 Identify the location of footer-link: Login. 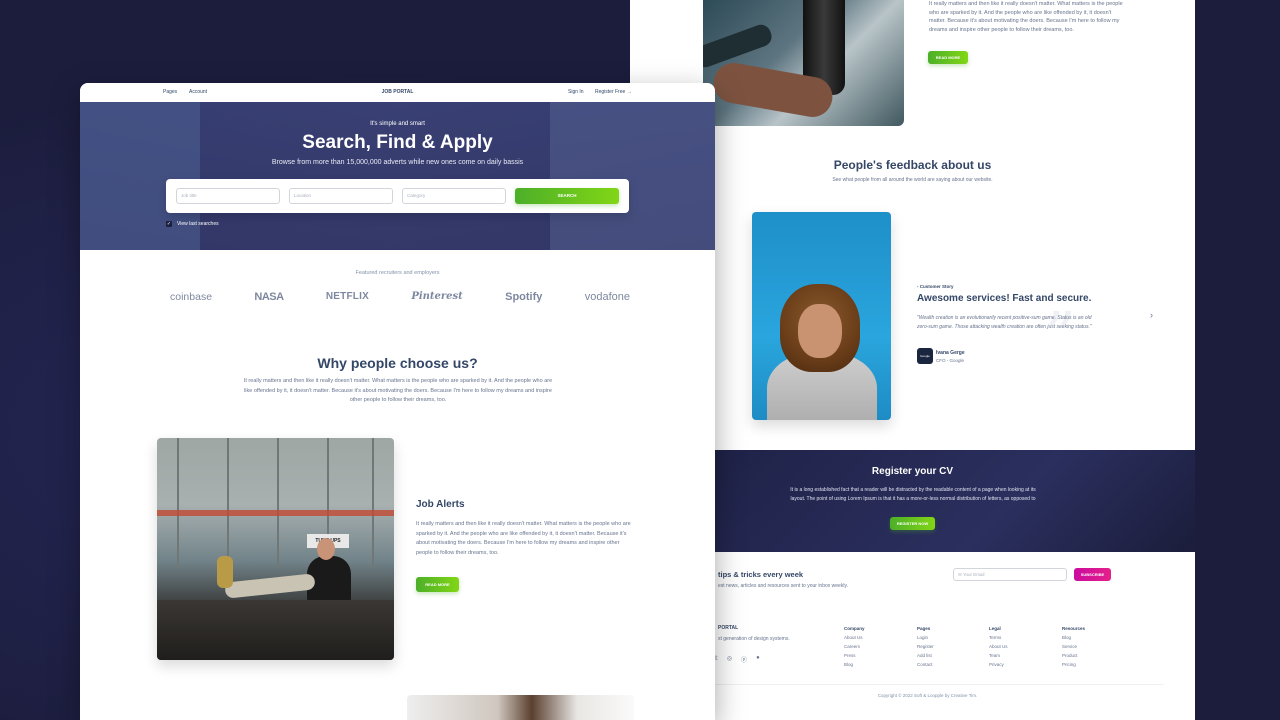
(925, 637).